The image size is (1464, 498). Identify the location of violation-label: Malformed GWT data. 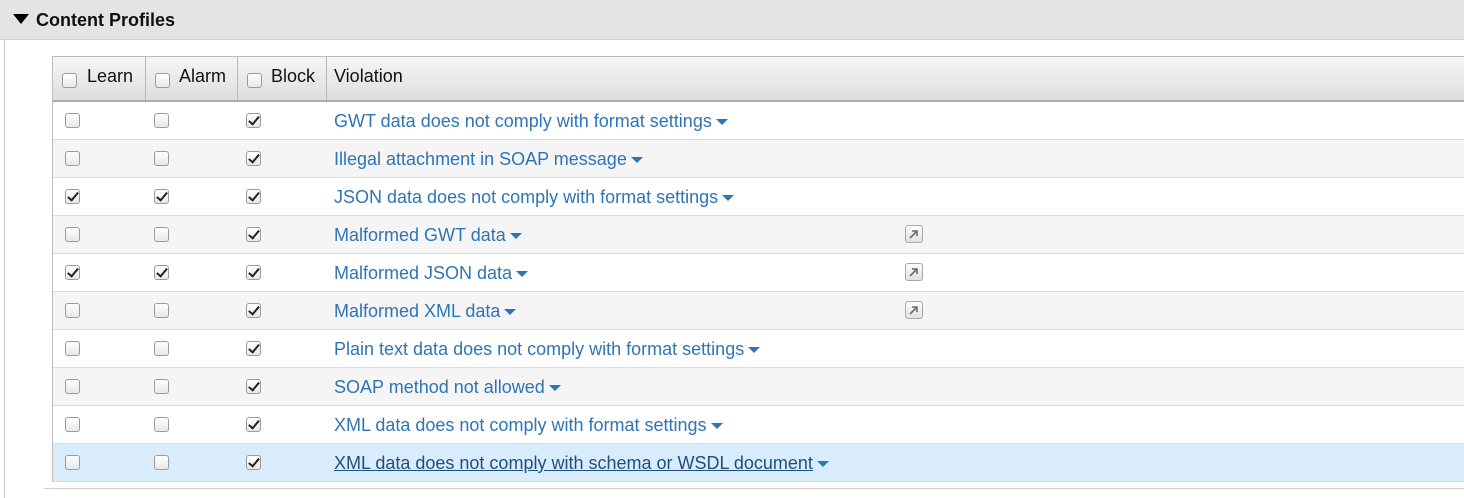
(420, 235).